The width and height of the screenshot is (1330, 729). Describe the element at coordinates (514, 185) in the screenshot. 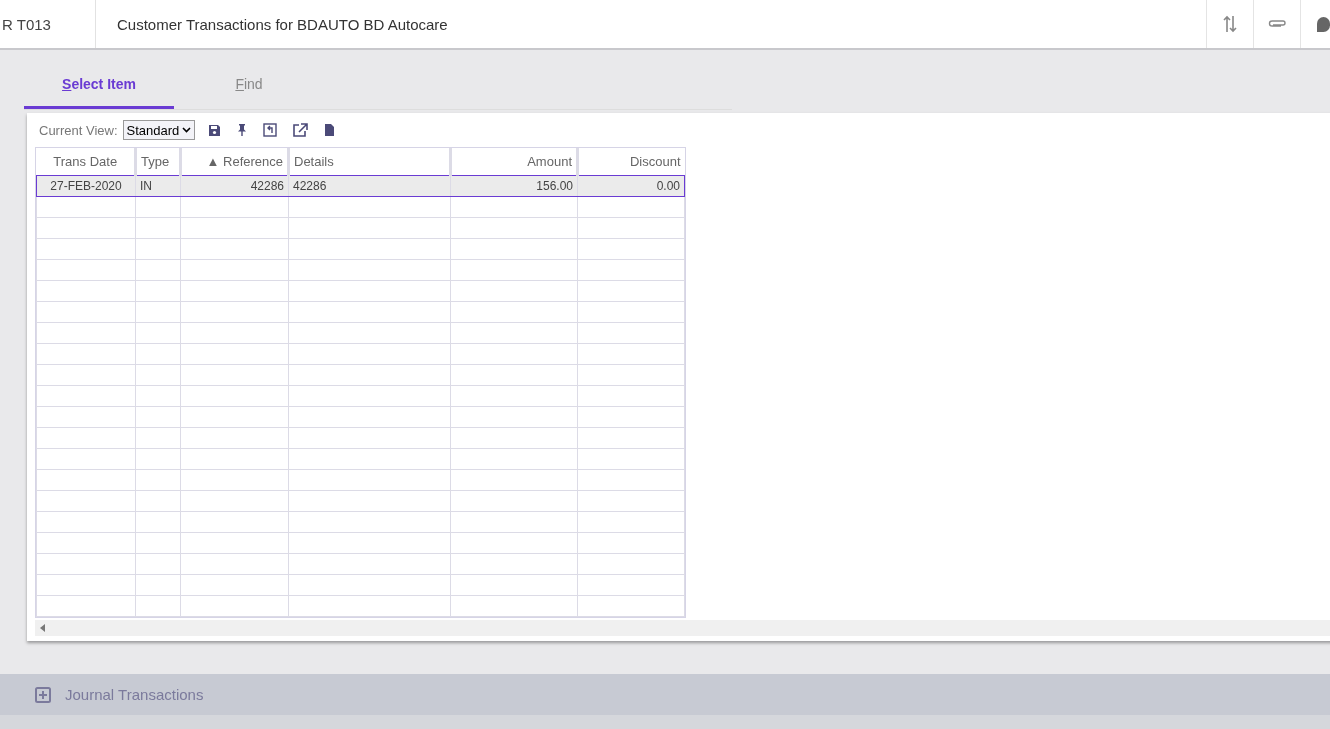

I see `table-cell: 156.00` at that location.